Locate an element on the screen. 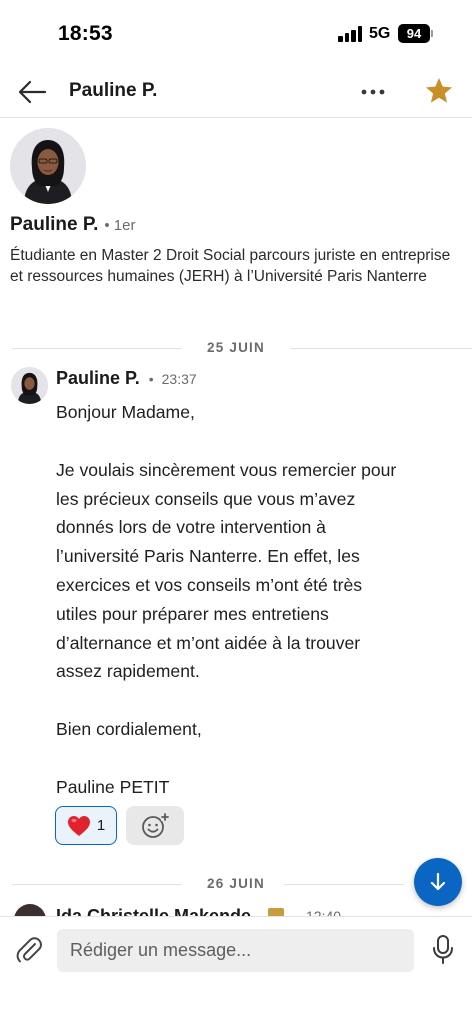 This screenshot has width=472, height=1024. message-time: 23:37 is located at coordinates (179, 379).